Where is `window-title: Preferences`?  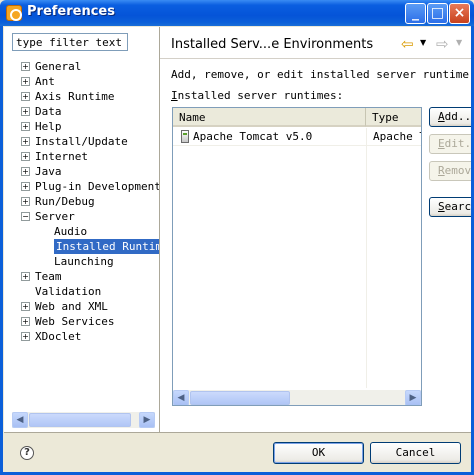 window-title: Preferences is located at coordinates (71, 11).